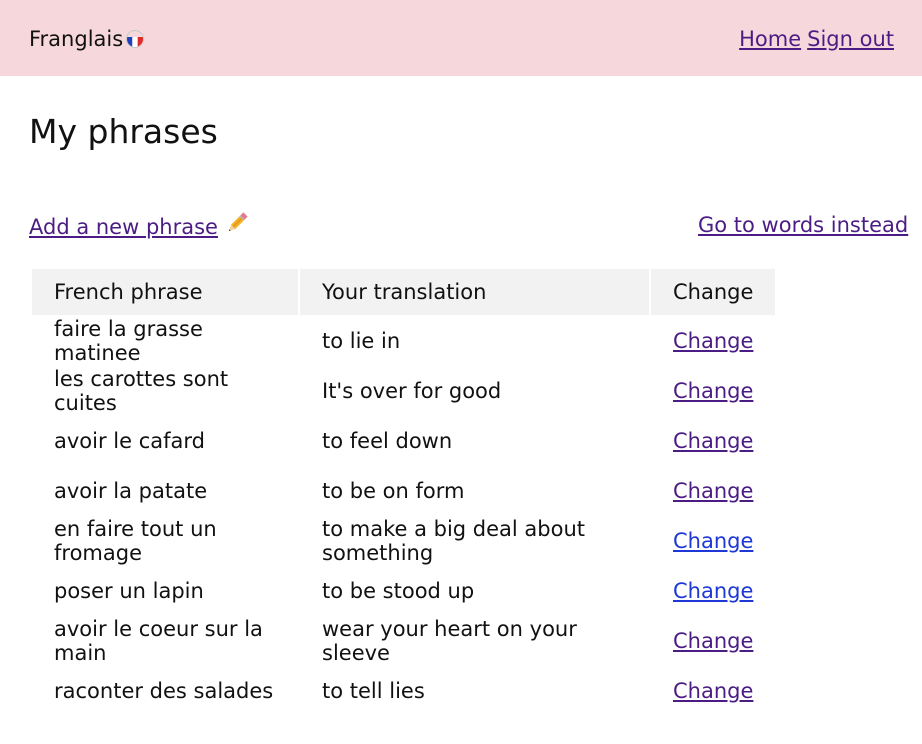 This screenshot has width=922, height=744. What do you see at coordinates (135, 541) in the screenshot?
I see `french-phrase-cell: en faire tout un fromage` at bounding box center [135, 541].